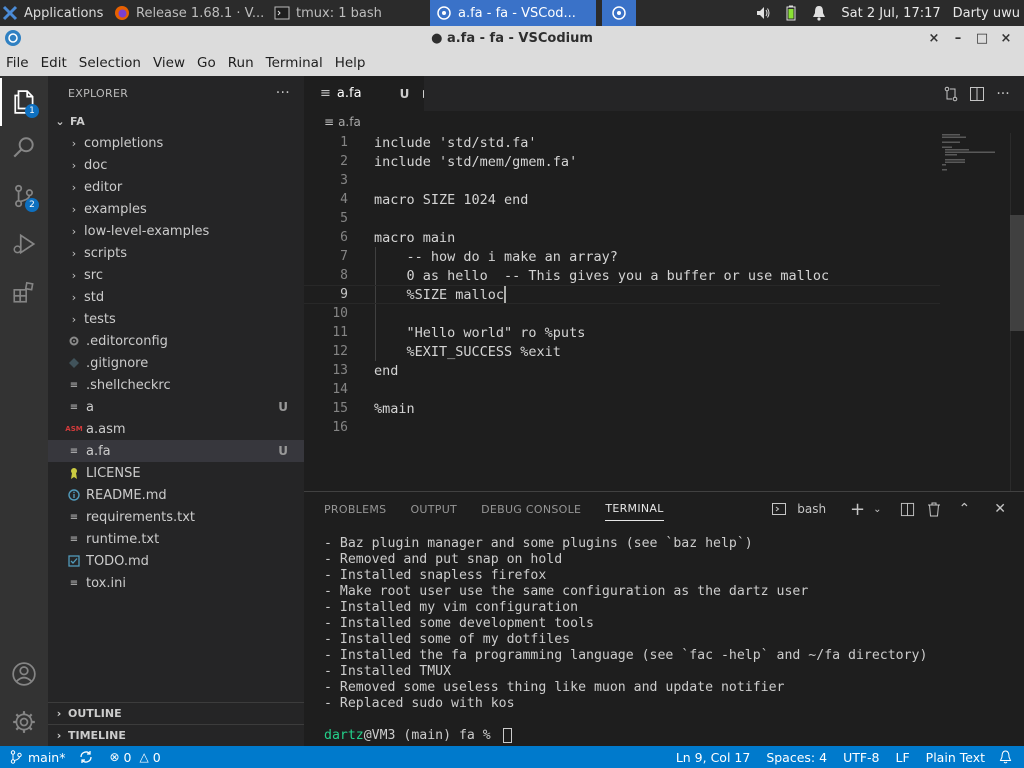 This screenshot has width=1024, height=768. What do you see at coordinates (241, 63) in the screenshot?
I see `menu-run: Run` at bounding box center [241, 63].